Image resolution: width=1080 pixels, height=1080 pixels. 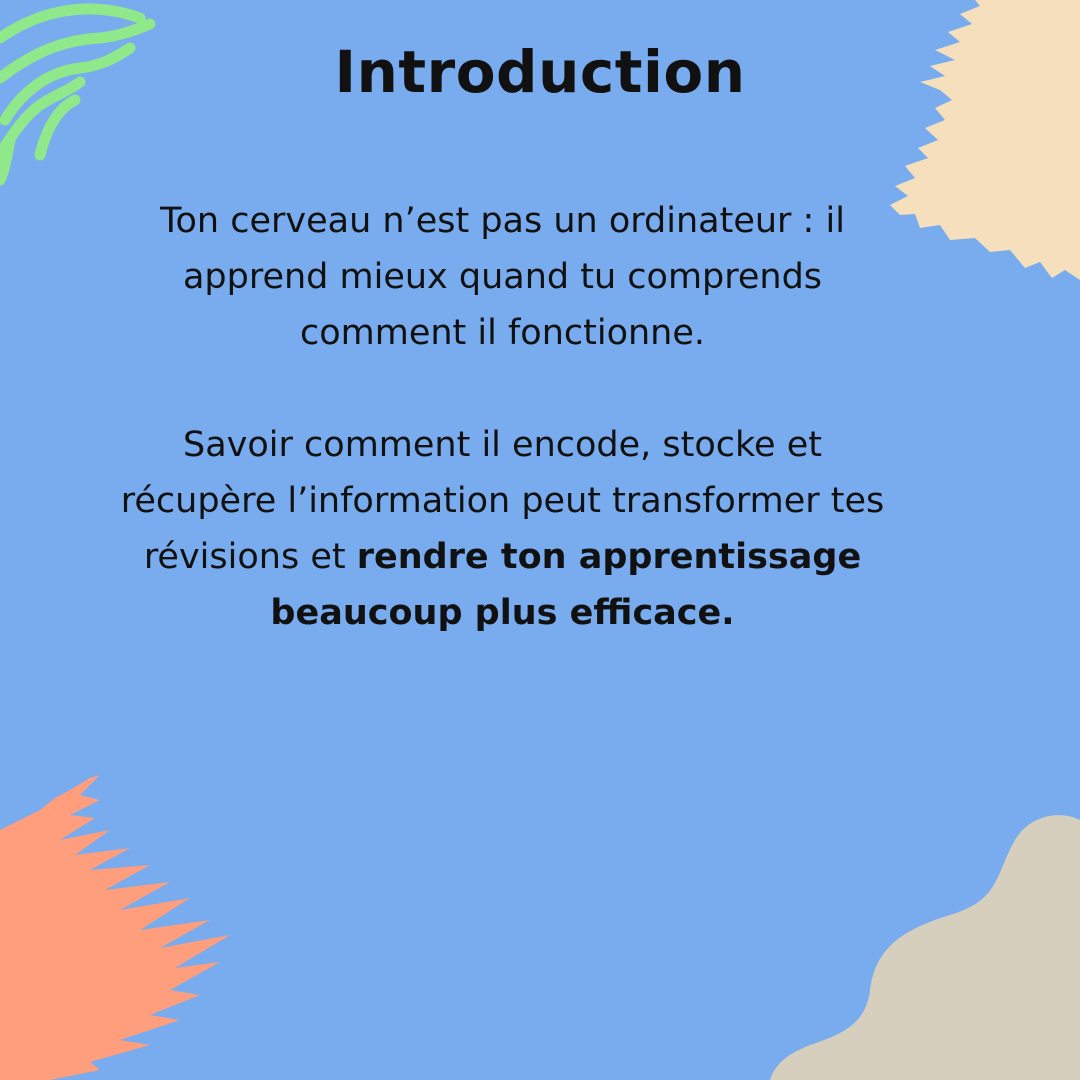 I want to click on slide-title: Introduction, so click(x=540, y=72).